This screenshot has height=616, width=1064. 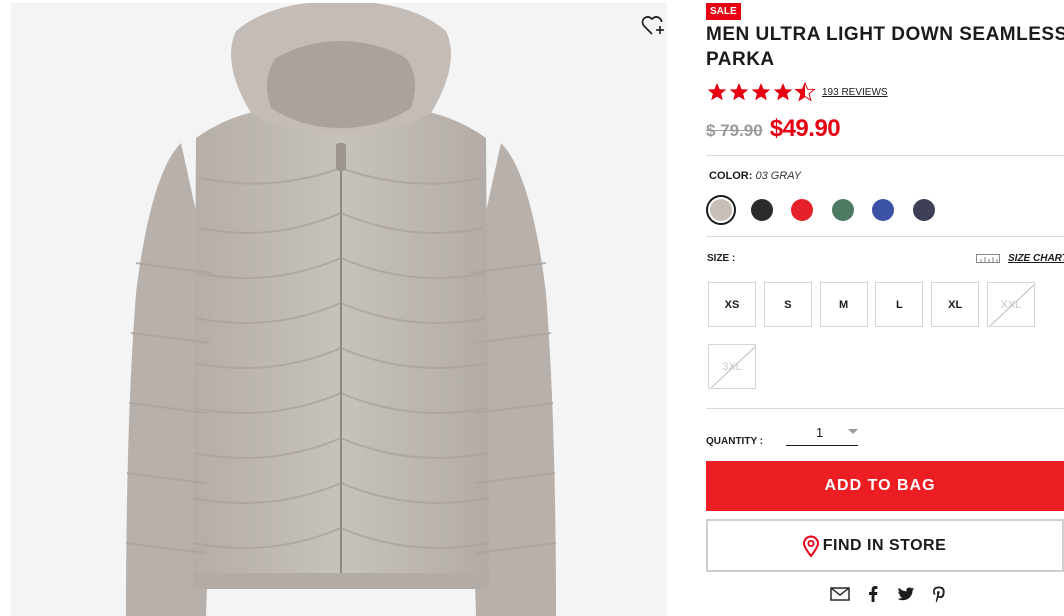 What do you see at coordinates (810, 546) in the screenshot?
I see `location-pin-icon` at bounding box center [810, 546].